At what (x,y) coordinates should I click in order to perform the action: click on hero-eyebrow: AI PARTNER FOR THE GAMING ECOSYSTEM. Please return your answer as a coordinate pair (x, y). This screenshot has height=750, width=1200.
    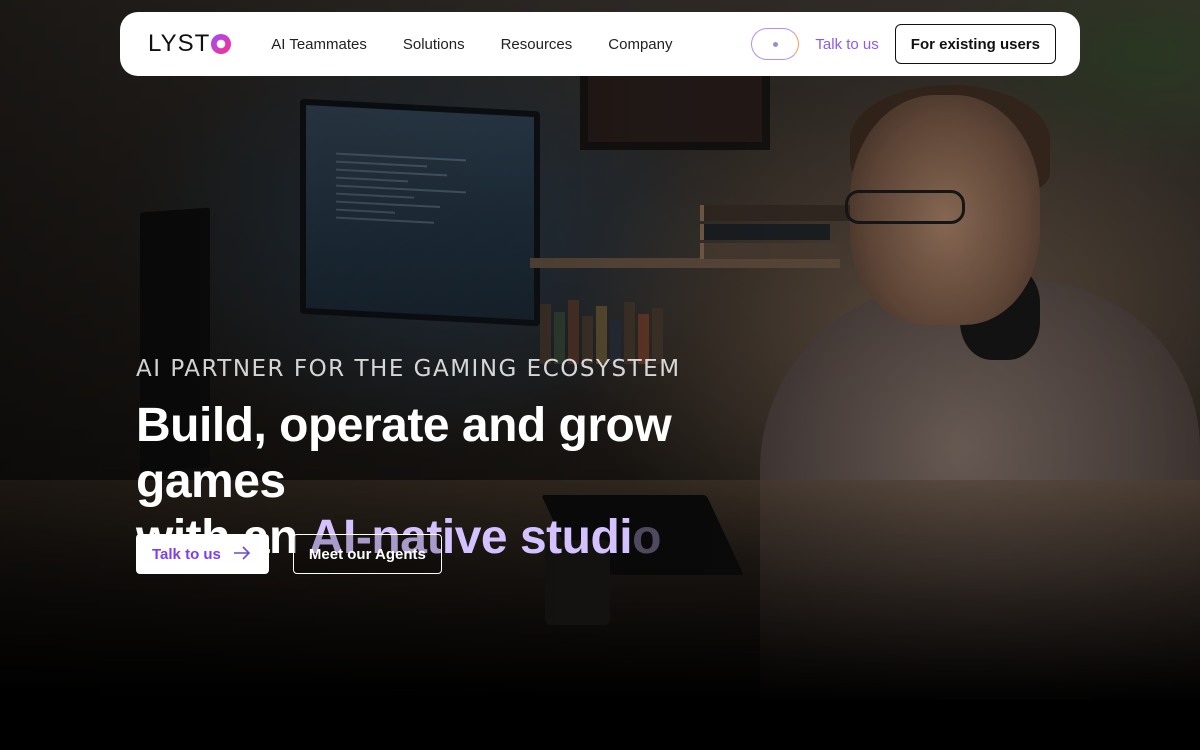
    Looking at the image, I should click on (408, 369).